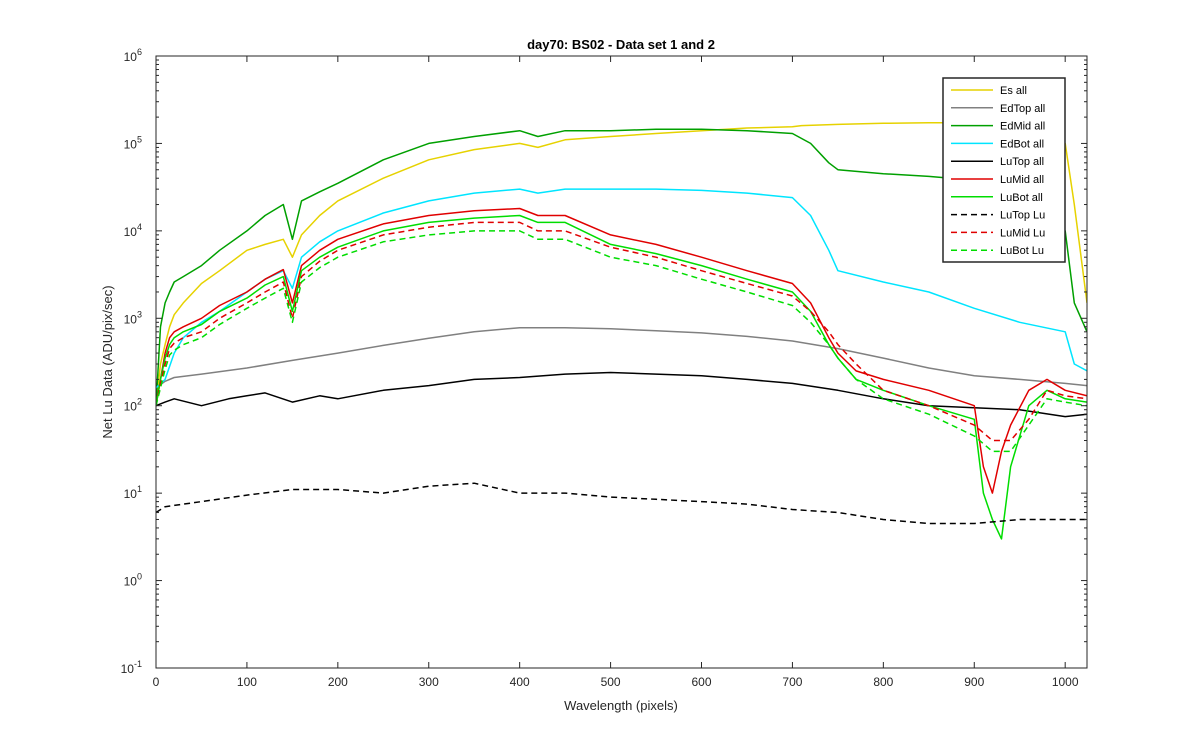  Describe the element at coordinates (1021, 198) in the screenshot. I see `legend-label: LuBot all` at that location.